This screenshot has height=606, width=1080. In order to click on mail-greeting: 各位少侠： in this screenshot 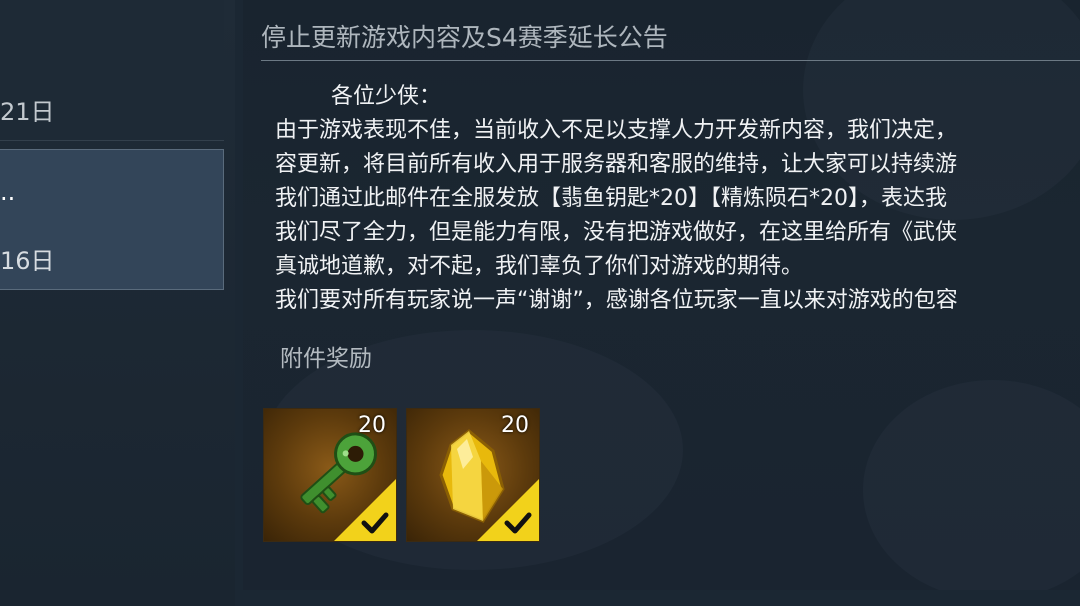, I will do `click(386, 96)`.